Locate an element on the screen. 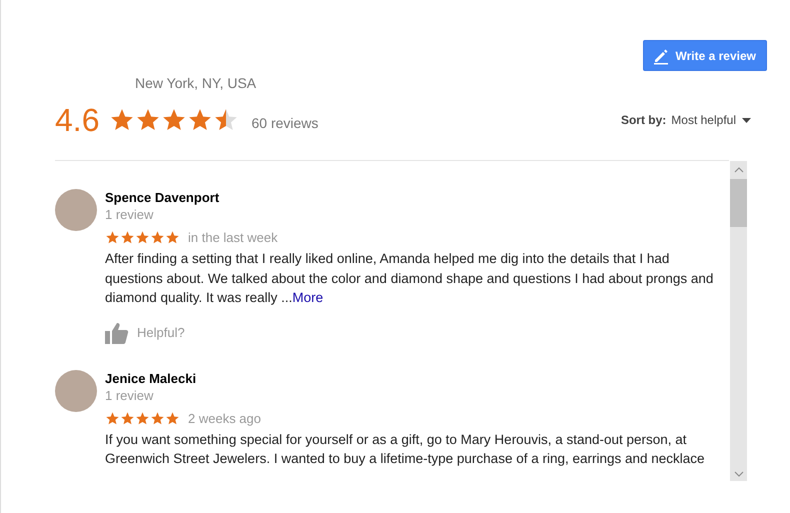 Image resolution: width=790 pixels, height=513 pixels. review-time: 2 weeks ago is located at coordinates (224, 418).